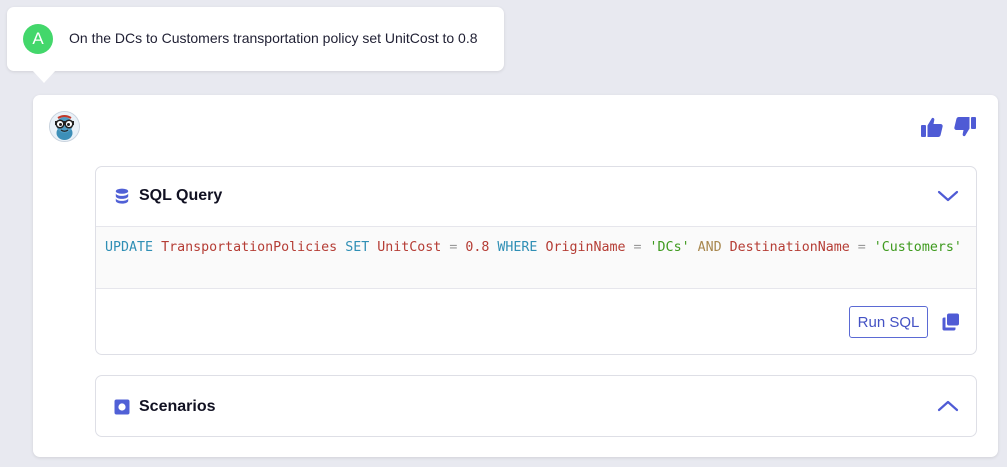  I want to click on sql-keyword: AND, so click(709, 247).